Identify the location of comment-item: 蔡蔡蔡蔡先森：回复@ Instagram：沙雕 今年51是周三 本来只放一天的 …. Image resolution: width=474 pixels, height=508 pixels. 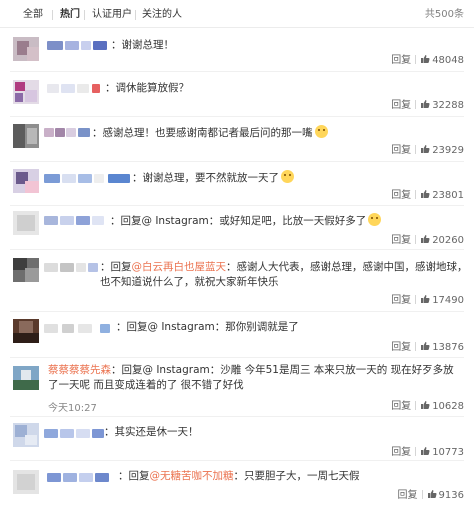
(237, 387).